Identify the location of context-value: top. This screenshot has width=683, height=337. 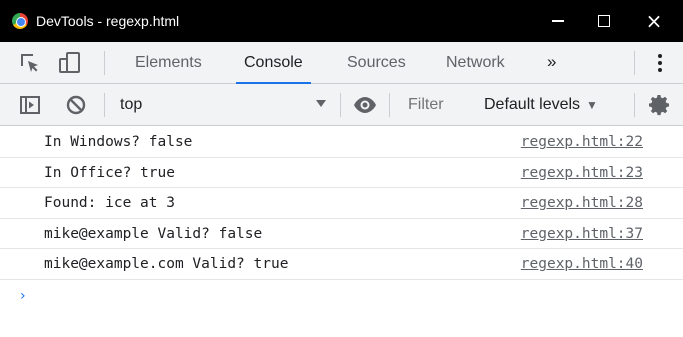
(131, 104).